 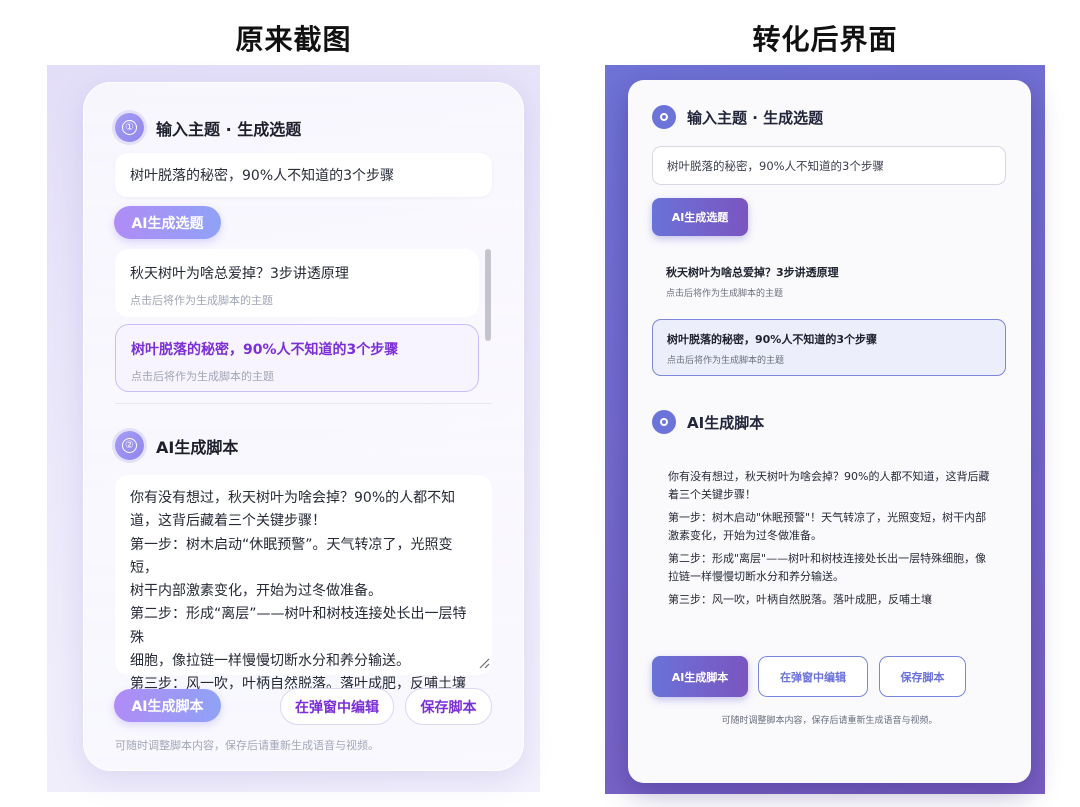 What do you see at coordinates (293, 498) in the screenshot?
I see `script-line: 你有没有想过，秋天树叶为啥会掉？90%的人都不知` at bounding box center [293, 498].